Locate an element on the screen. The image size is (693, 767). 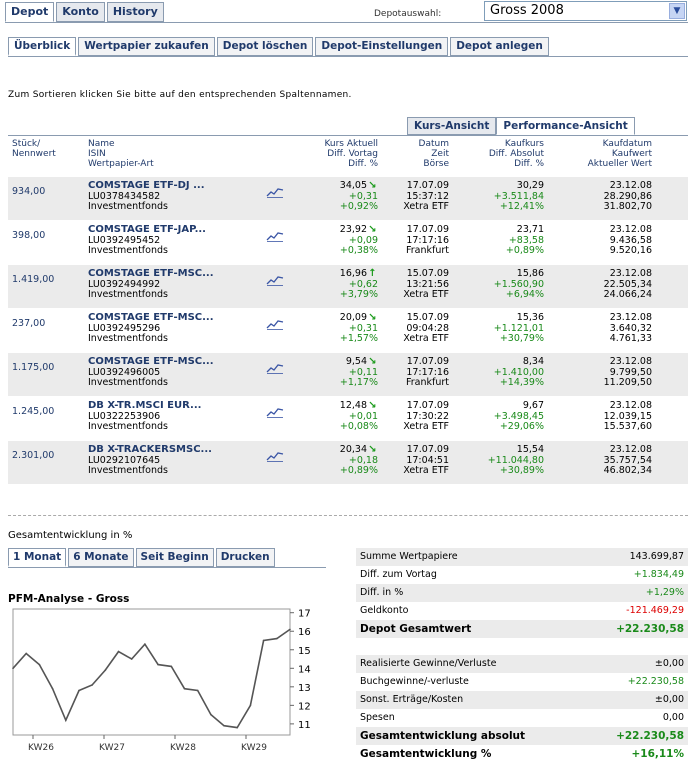
aktueller-wert: 46.802,34 is located at coordinates (627, 470).